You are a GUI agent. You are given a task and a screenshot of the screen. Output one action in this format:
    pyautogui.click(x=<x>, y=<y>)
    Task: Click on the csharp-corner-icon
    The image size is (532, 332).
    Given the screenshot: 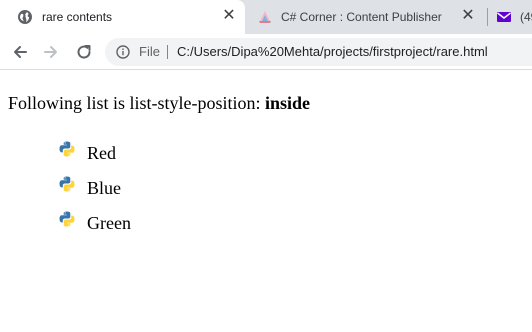 What is the action you would take?
    pyautogui.click(x=265, y=17)
    